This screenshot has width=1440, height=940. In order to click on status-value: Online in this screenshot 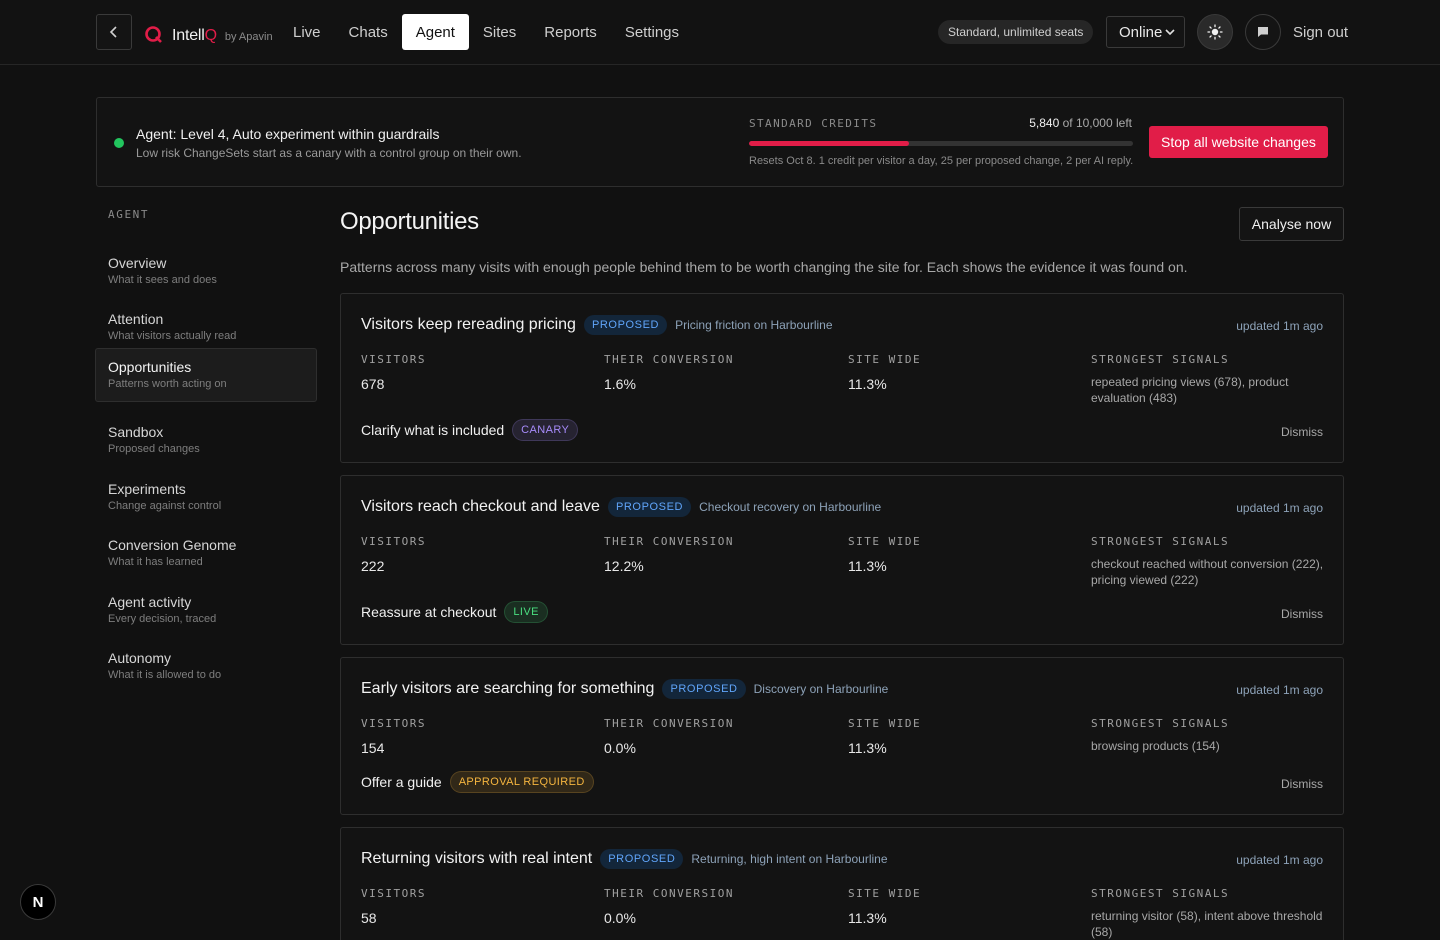, I will do `click(1141, 32)`.